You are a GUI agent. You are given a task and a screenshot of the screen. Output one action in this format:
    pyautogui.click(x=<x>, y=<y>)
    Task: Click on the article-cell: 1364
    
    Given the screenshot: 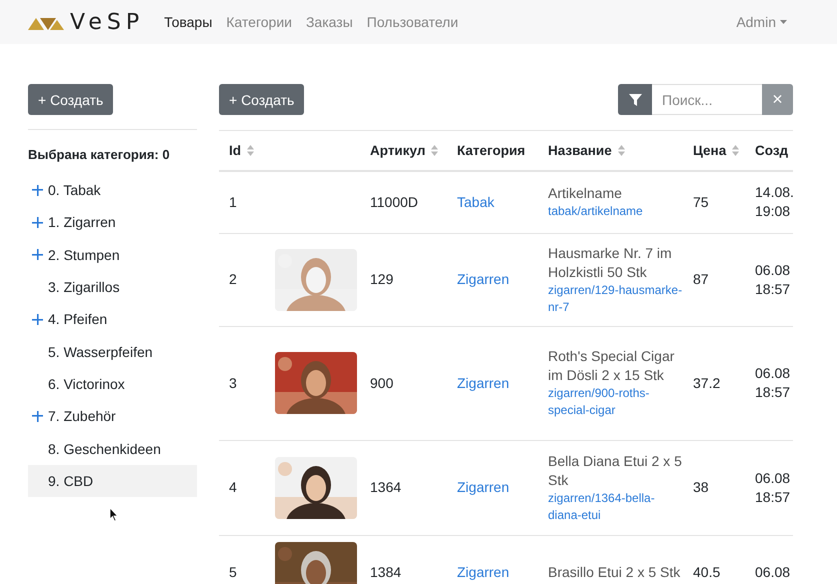 What is the action you would take?
    pyautogui.click(x=386, y=487)
    